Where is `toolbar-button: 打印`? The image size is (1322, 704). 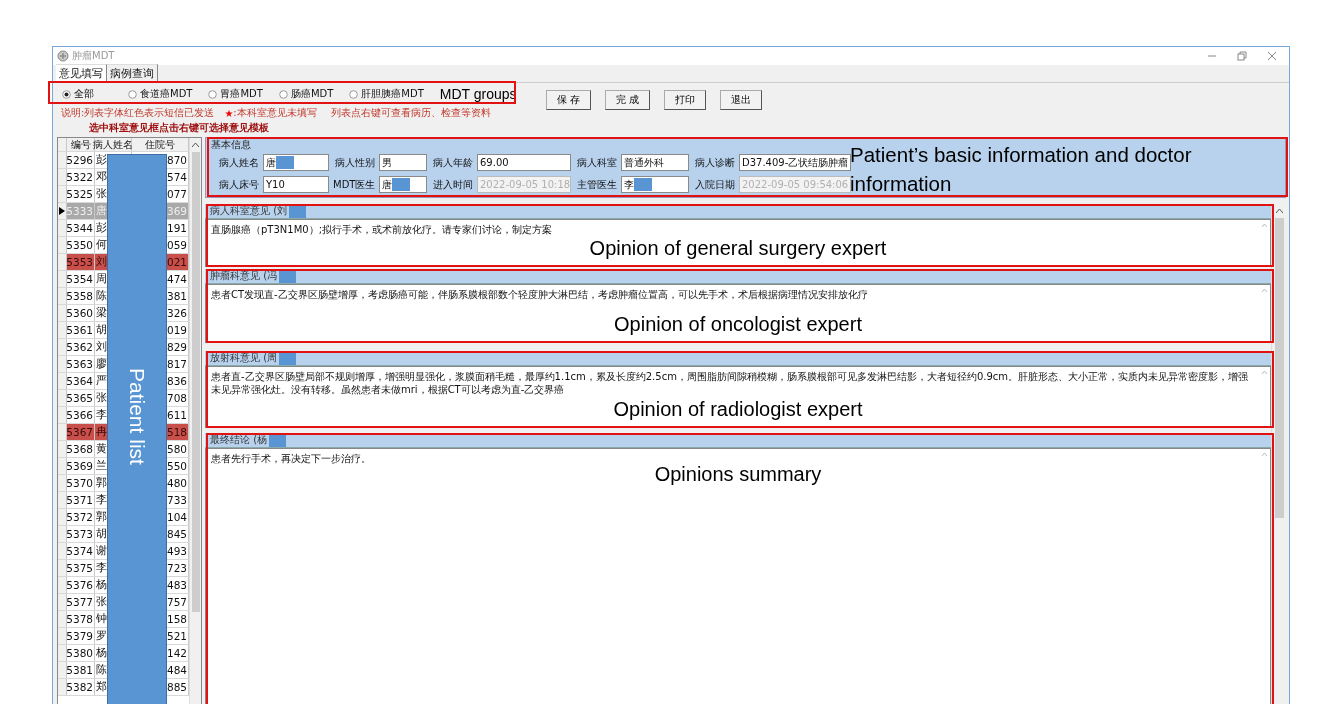 toolbar-button: 打印 is located at coordinates (685, 100).